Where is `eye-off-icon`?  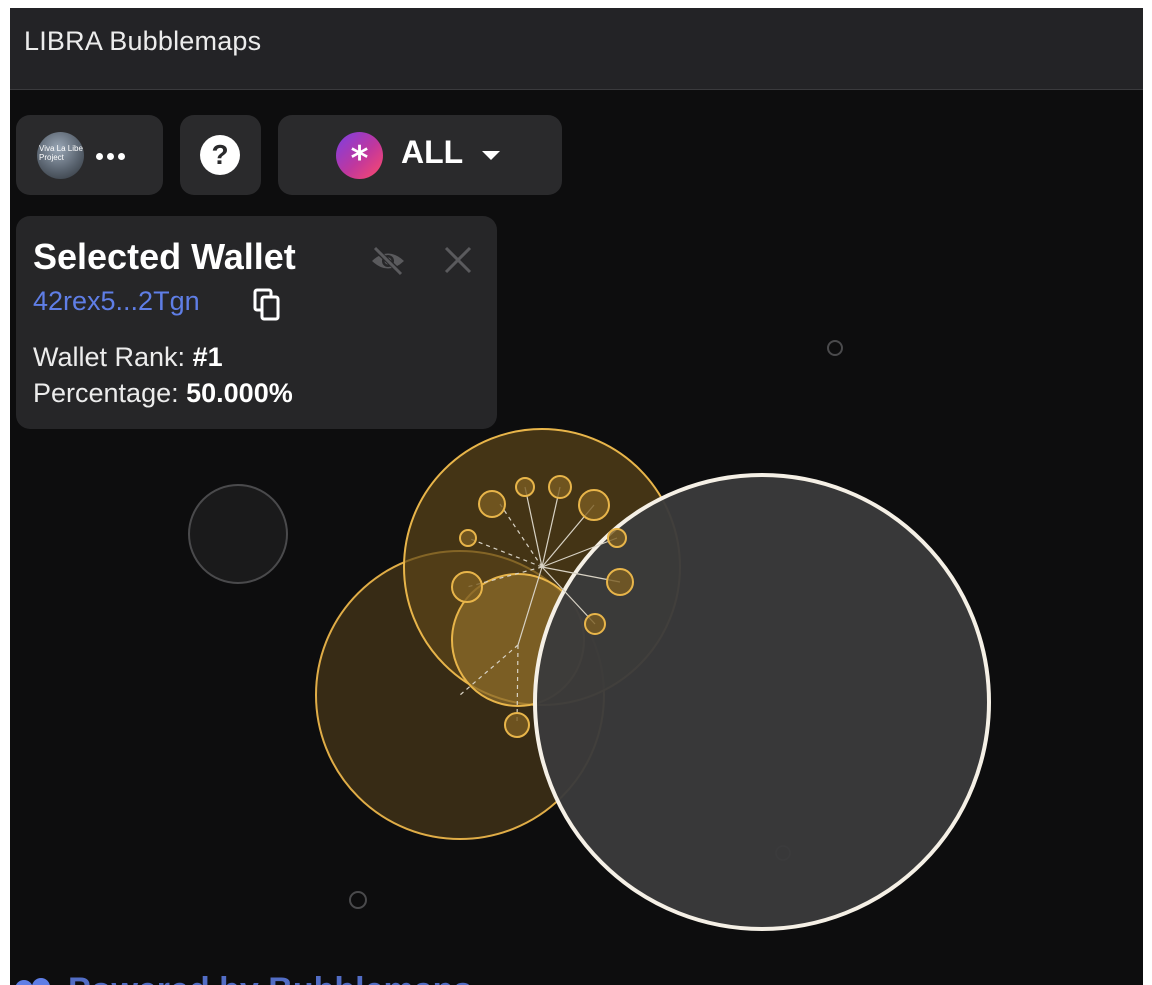
eye-off-icon is located at coordinates (388, 261).